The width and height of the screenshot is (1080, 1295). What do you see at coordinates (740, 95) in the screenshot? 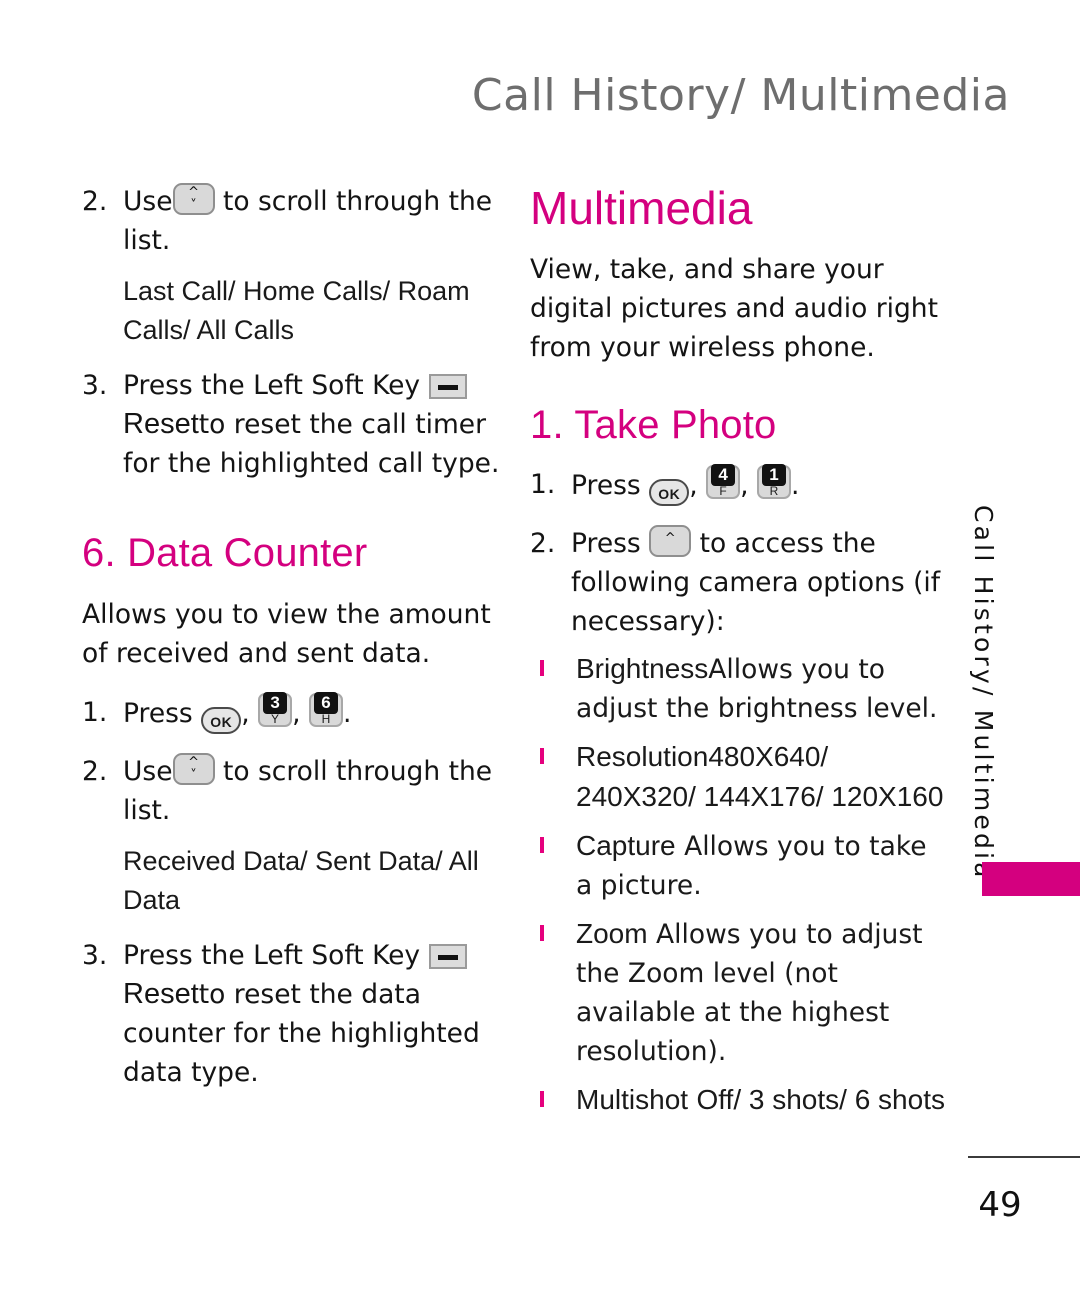
I see `page-title: Call History/ Multimedia` at bounding box center [740, 95].